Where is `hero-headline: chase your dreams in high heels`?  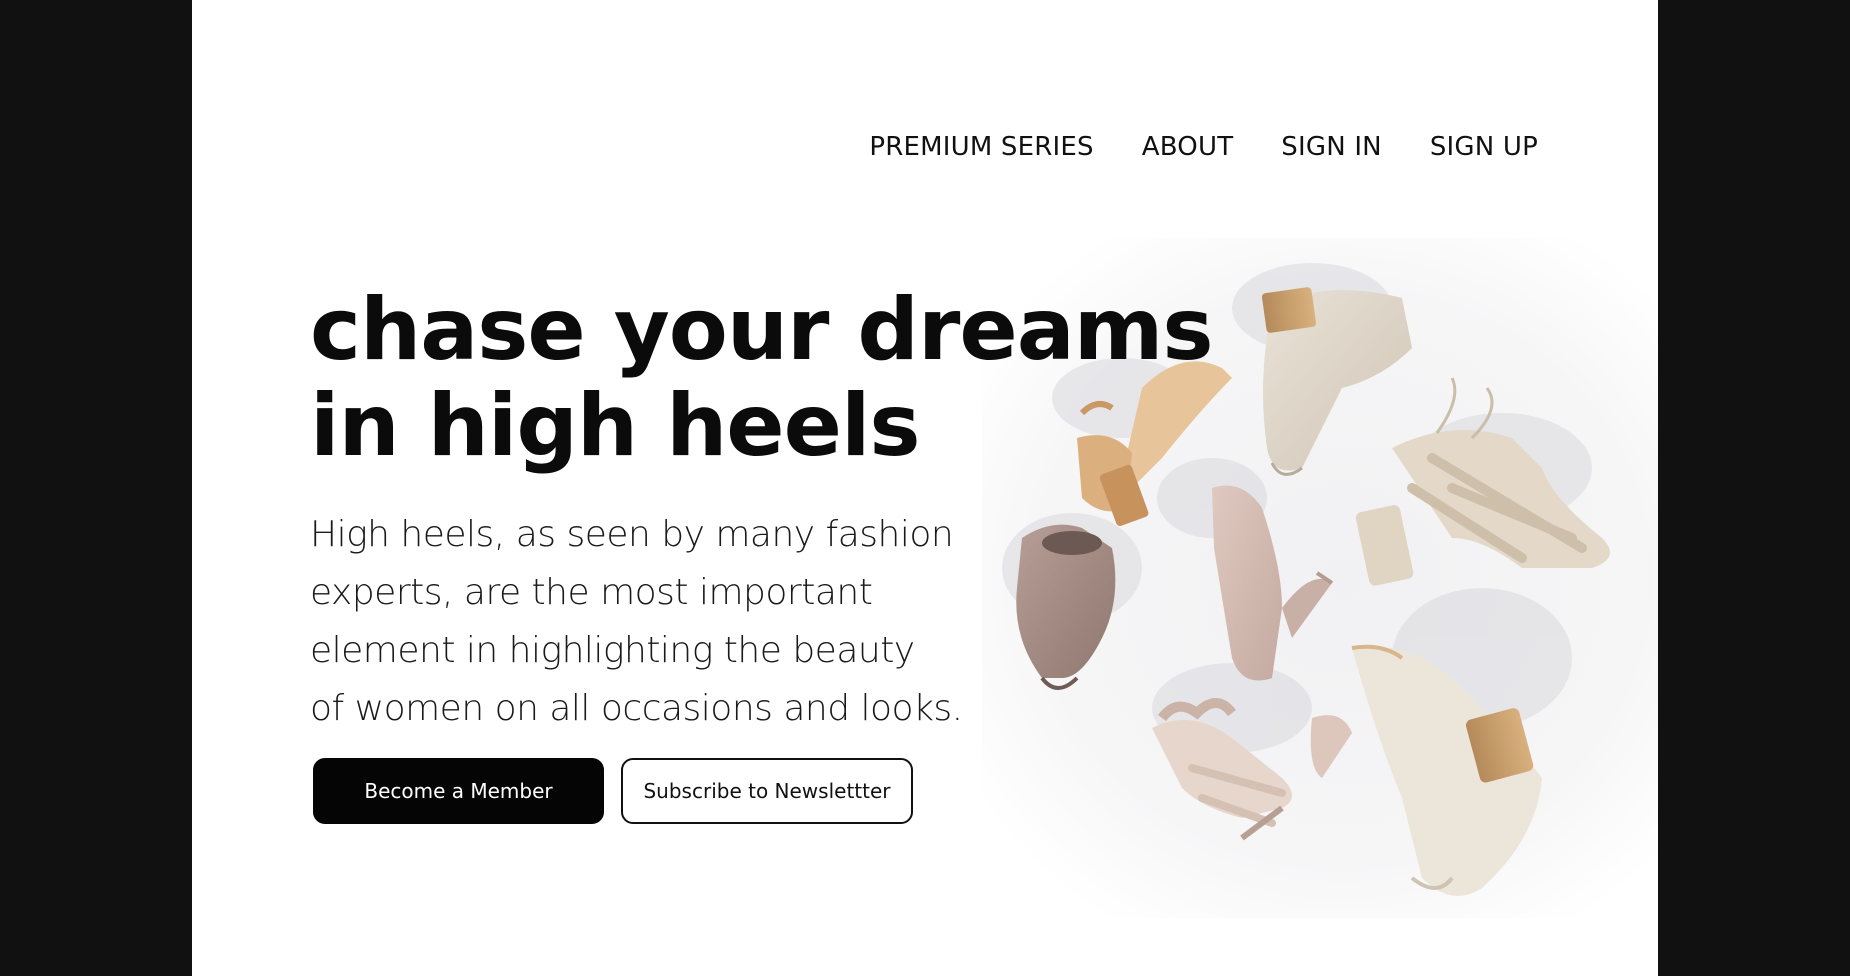 hero-headline: chase your dreams in high heels is located at coordinates (762, 378).